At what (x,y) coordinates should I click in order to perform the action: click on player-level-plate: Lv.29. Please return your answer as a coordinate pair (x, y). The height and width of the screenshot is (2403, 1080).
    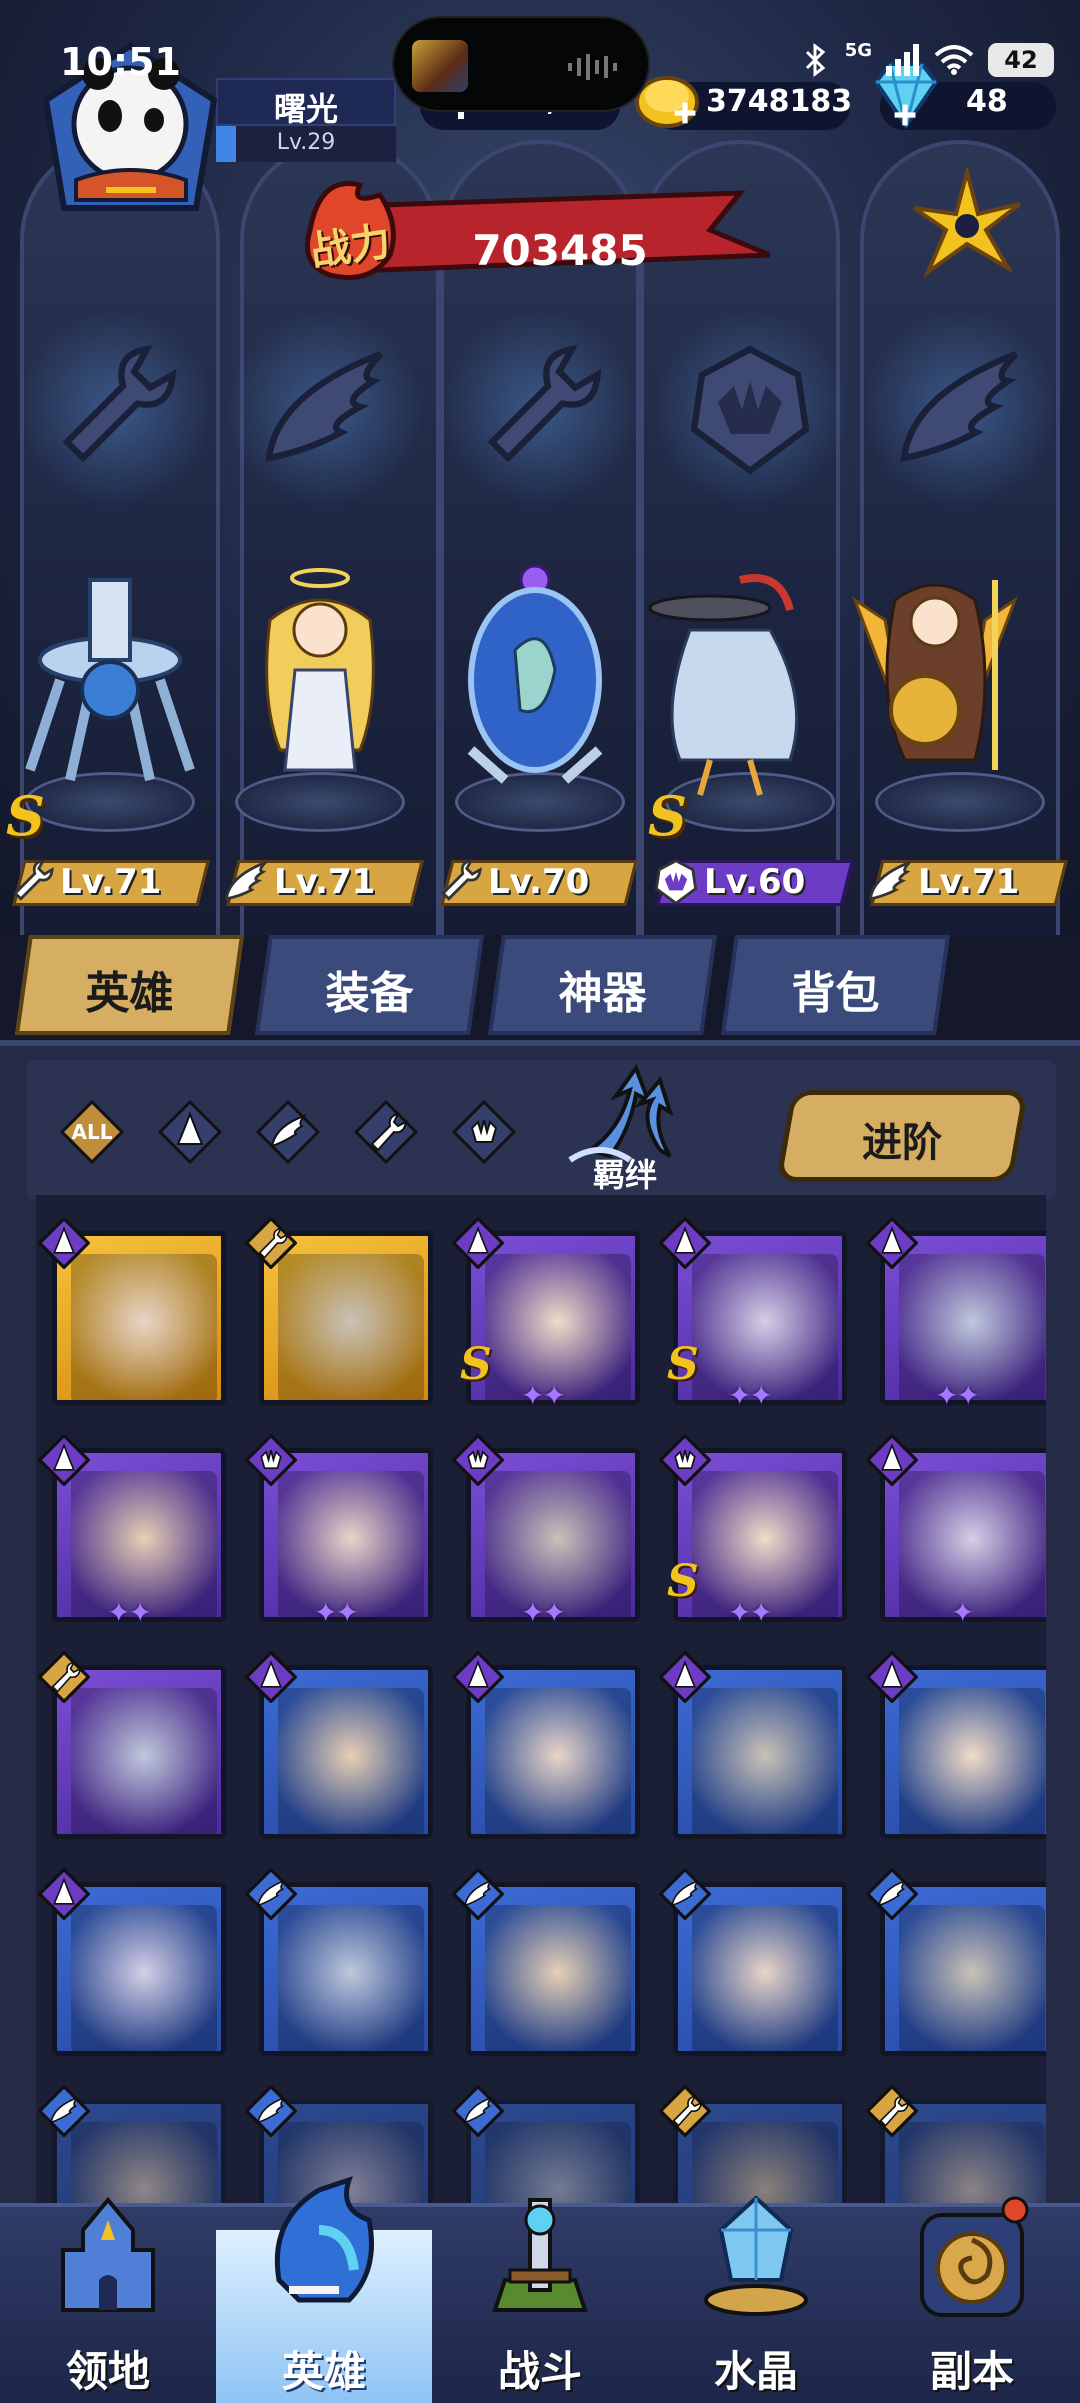
    Looking at the image, I should click on (306, 144).